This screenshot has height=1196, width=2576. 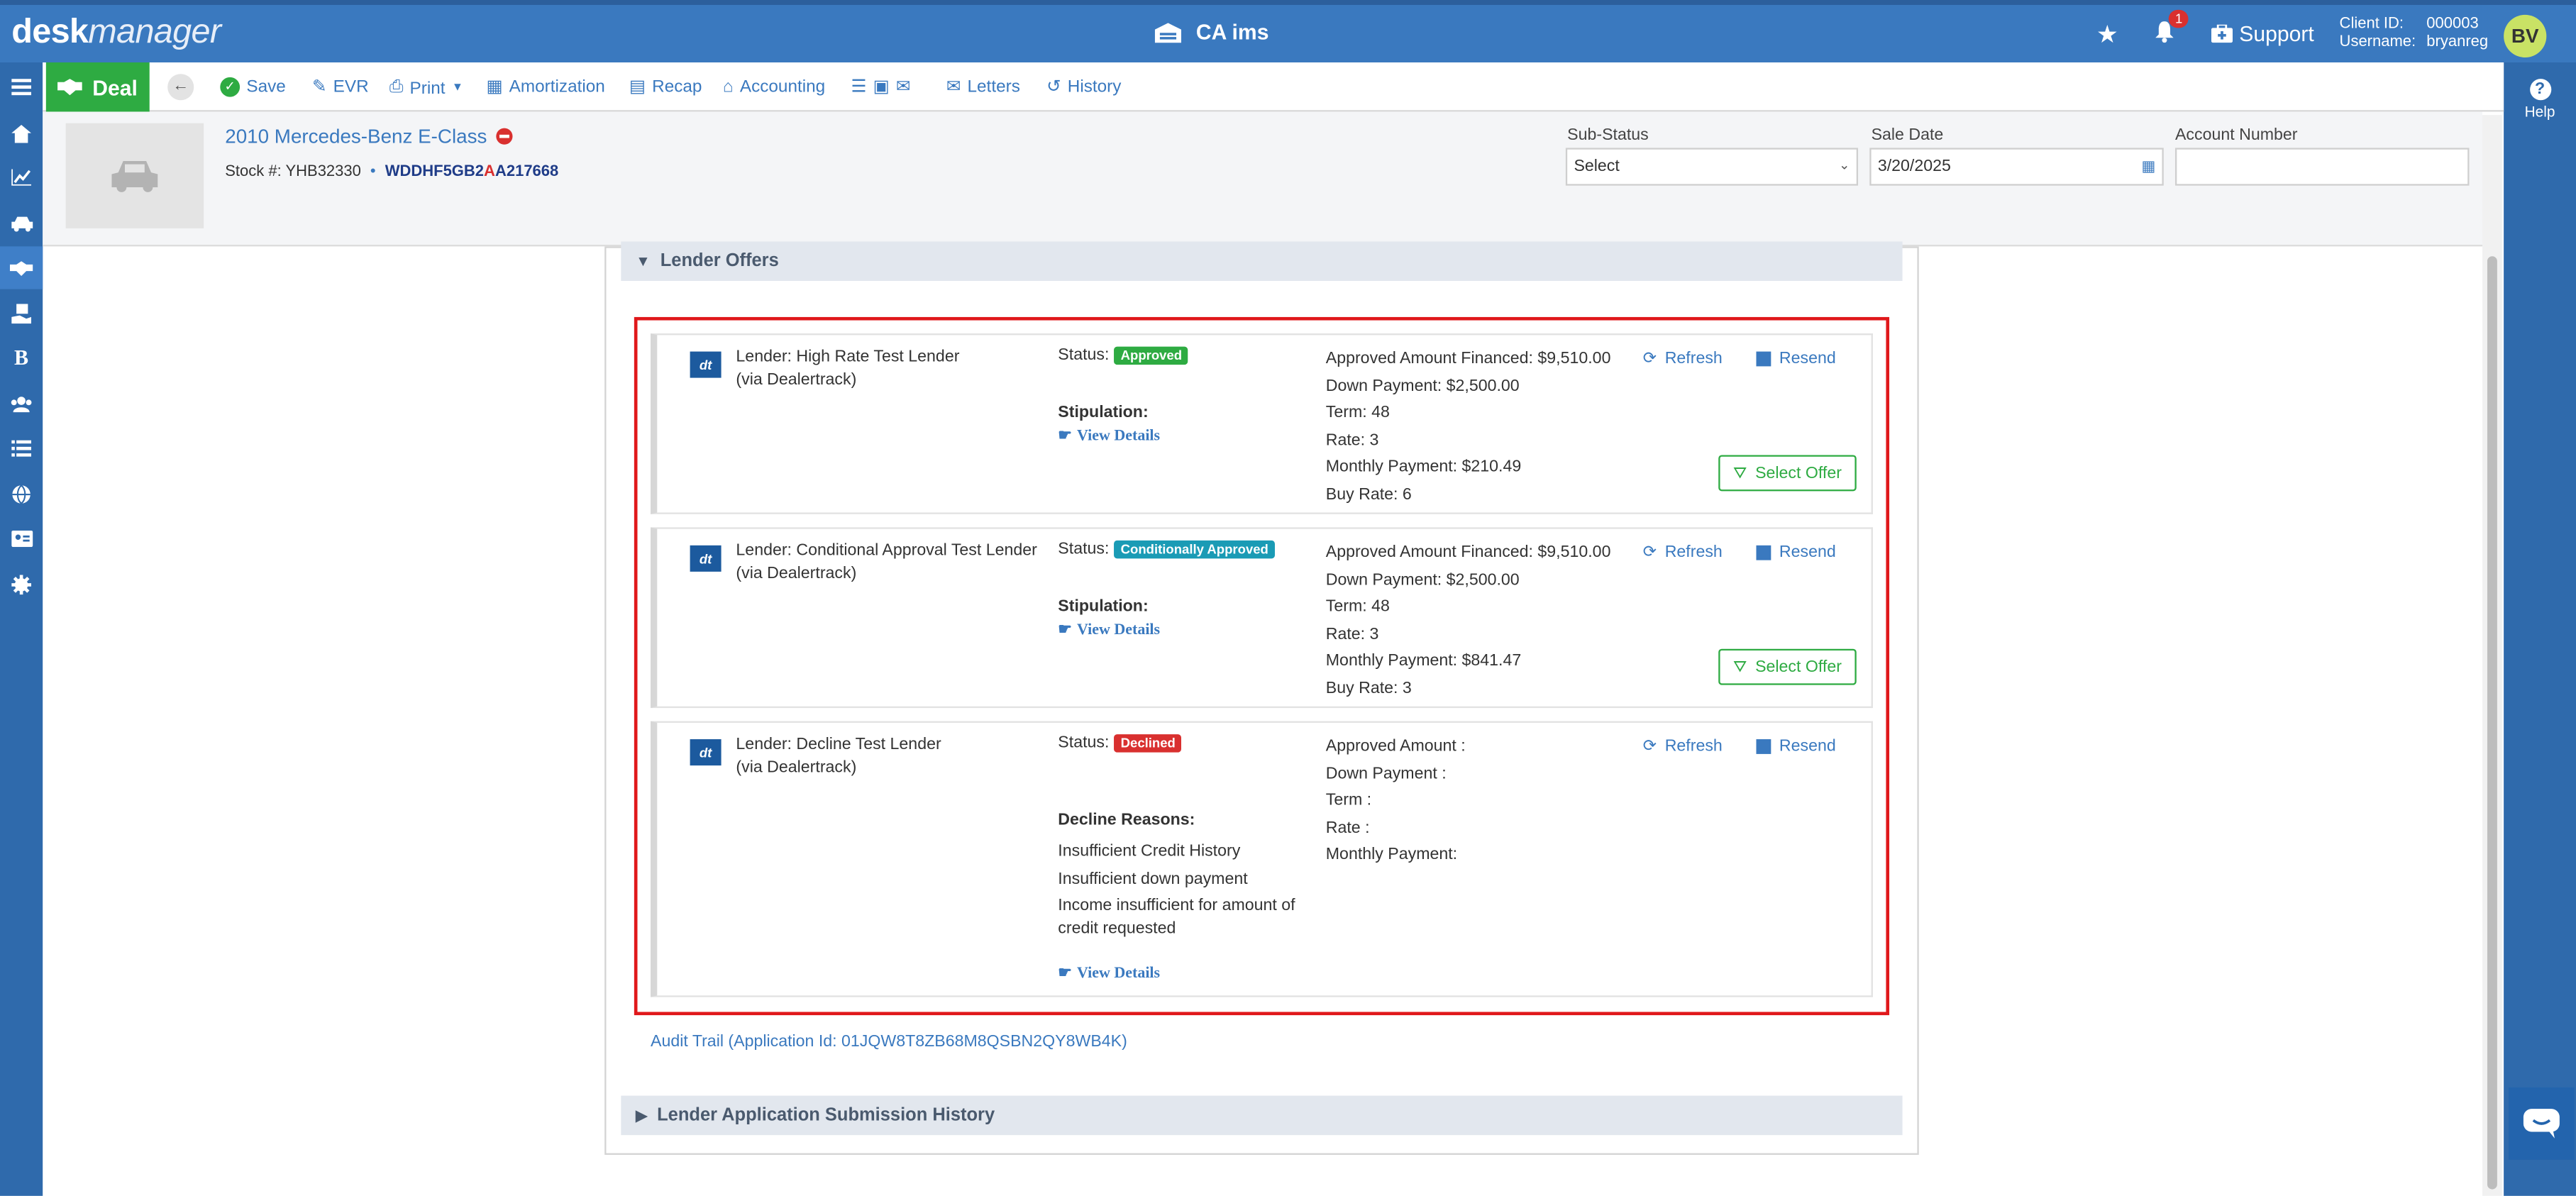 I want to click on chat-button, so click(x=2542, y=1123).